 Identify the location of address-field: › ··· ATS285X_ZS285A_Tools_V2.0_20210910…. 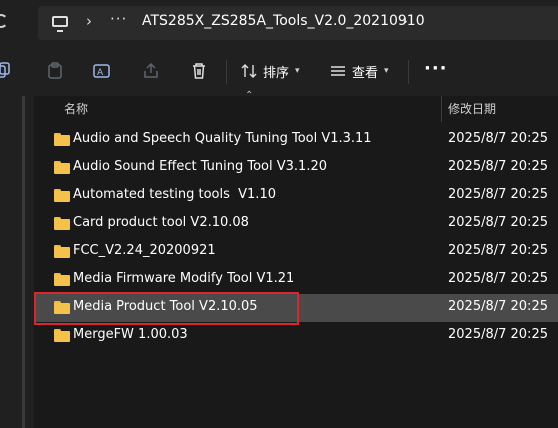
(298, 23).